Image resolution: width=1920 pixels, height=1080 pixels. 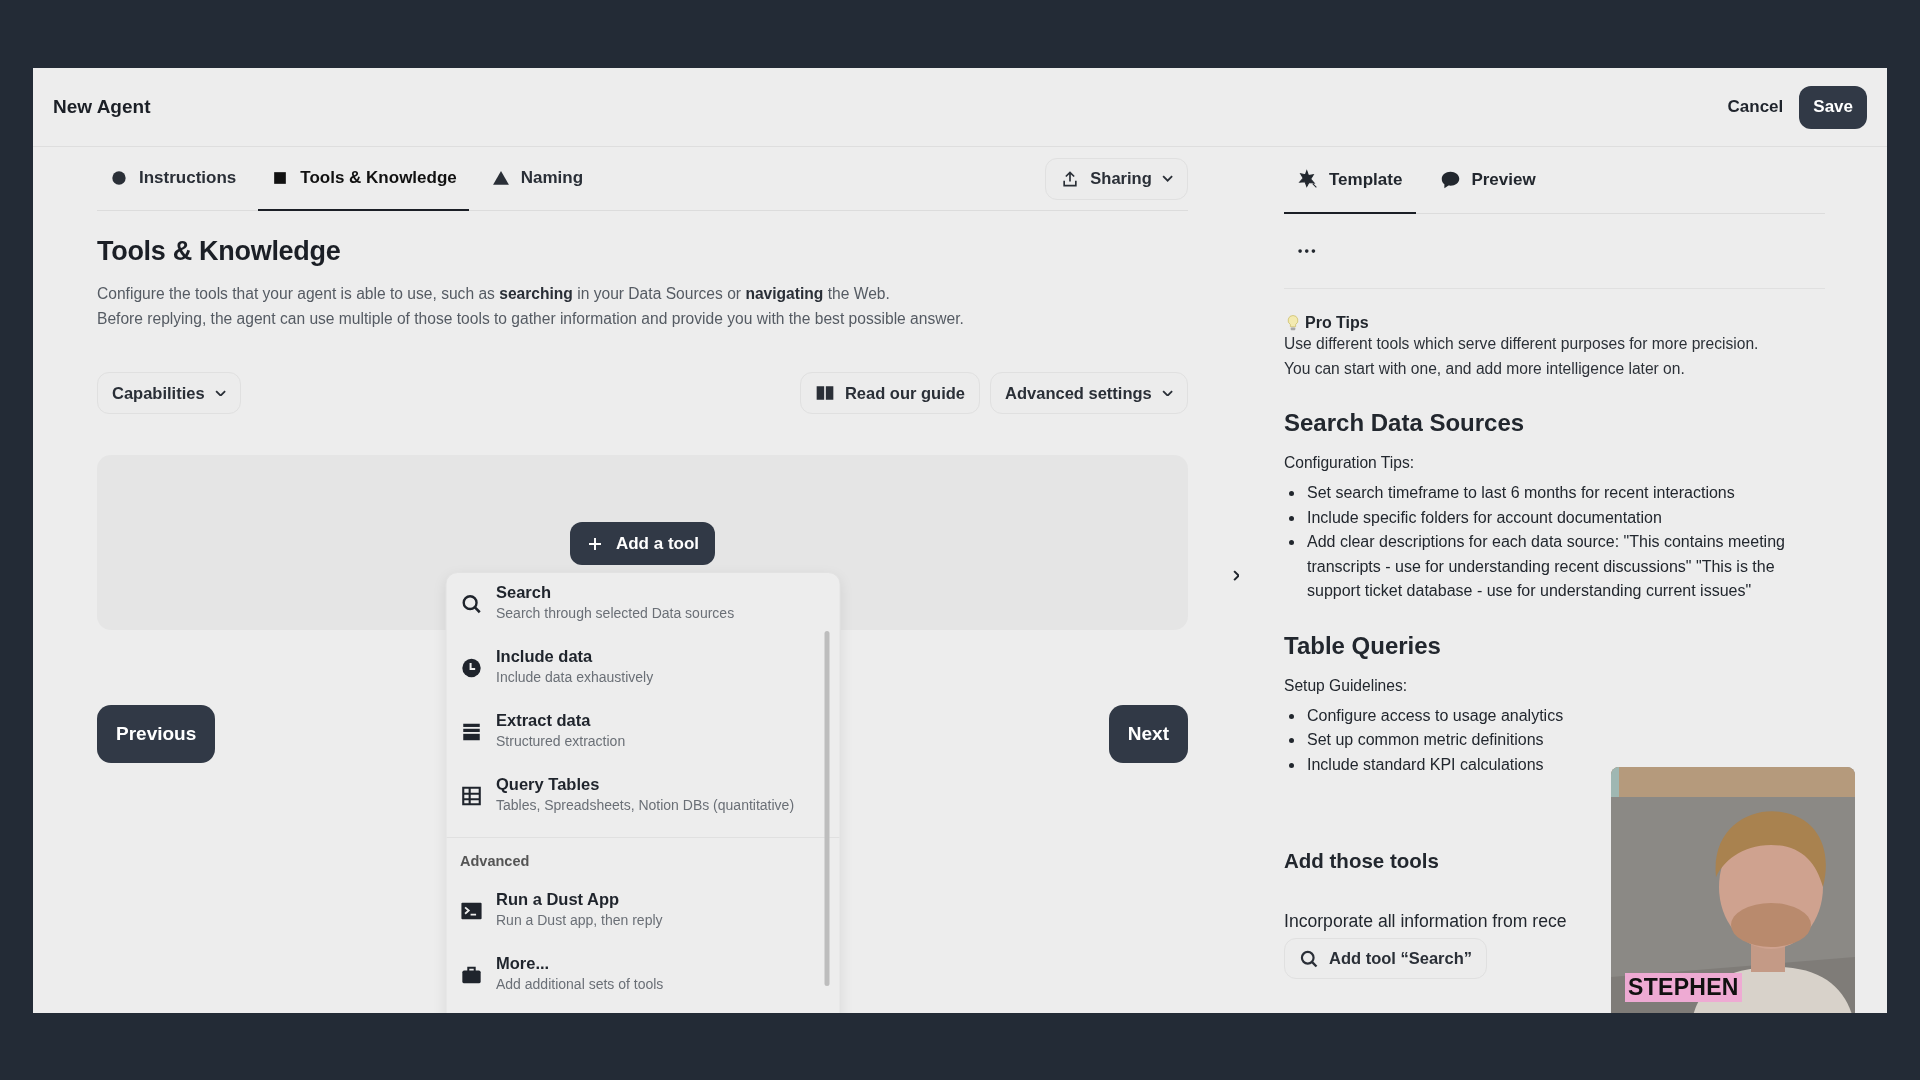 What do you see at coordinates (531, 319) in the screenshot?
I see `description-text: Before replying, the agent can use multiple of those tools to gather information and provide you with the best possible answer.` at bounding box center [531, 319].